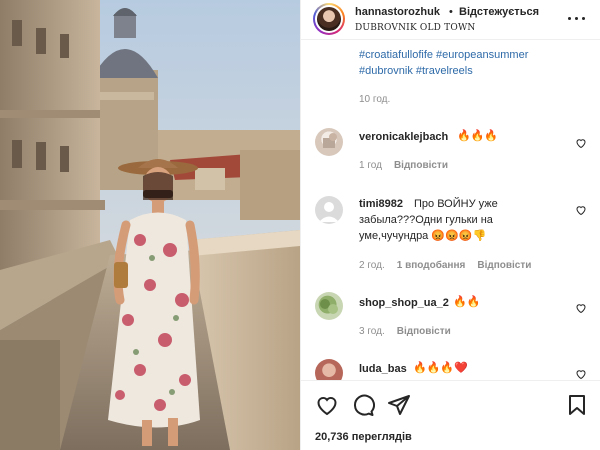 The height and width of the screenshot is (450, 600). What do you see at coordinates (370, 165) in the screenshot?
I see `comment-time: 1 год` at bounding box center [370, 165].